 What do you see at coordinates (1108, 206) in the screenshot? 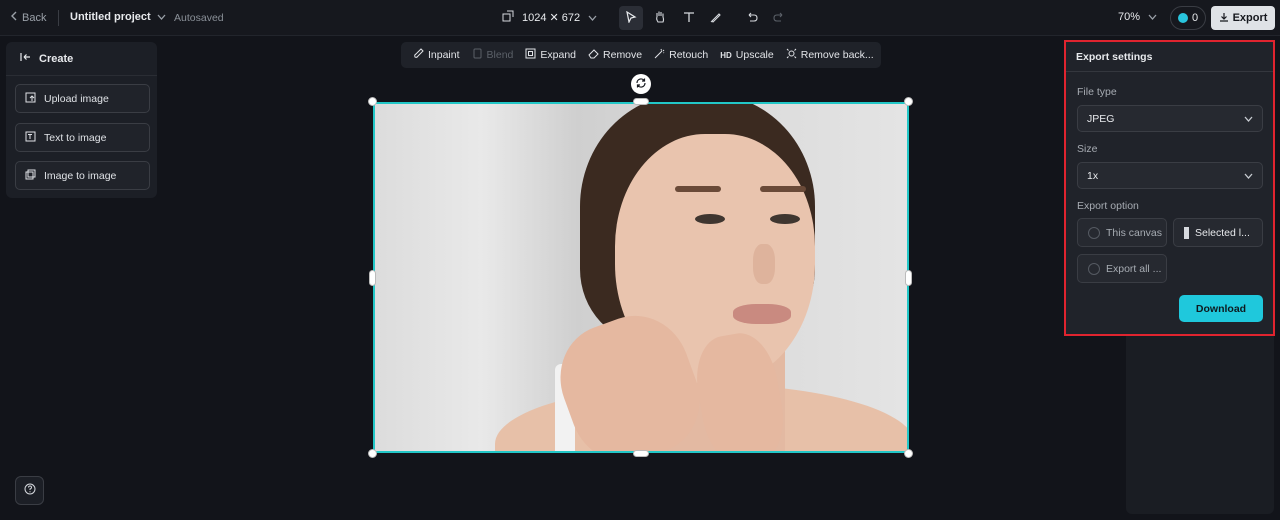
I see `export-option-label: Export option` at bounding box center [1108, 206].